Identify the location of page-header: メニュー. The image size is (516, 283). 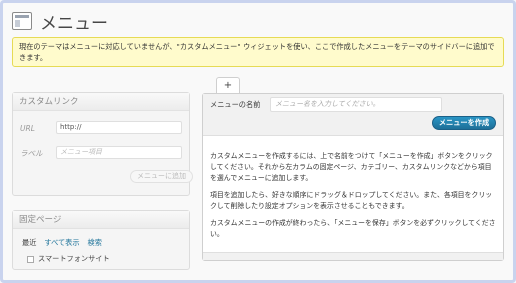
(60, 22).